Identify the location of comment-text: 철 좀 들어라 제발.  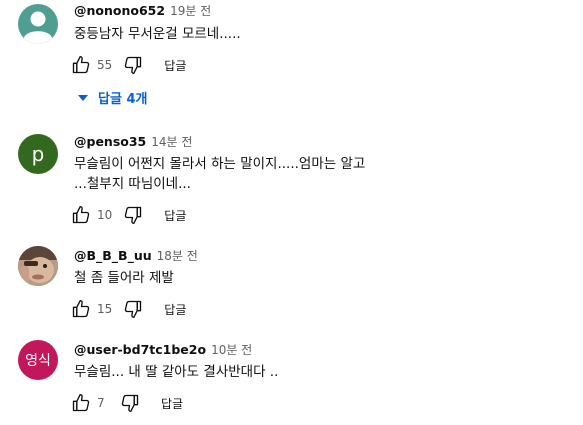
(124, 278).